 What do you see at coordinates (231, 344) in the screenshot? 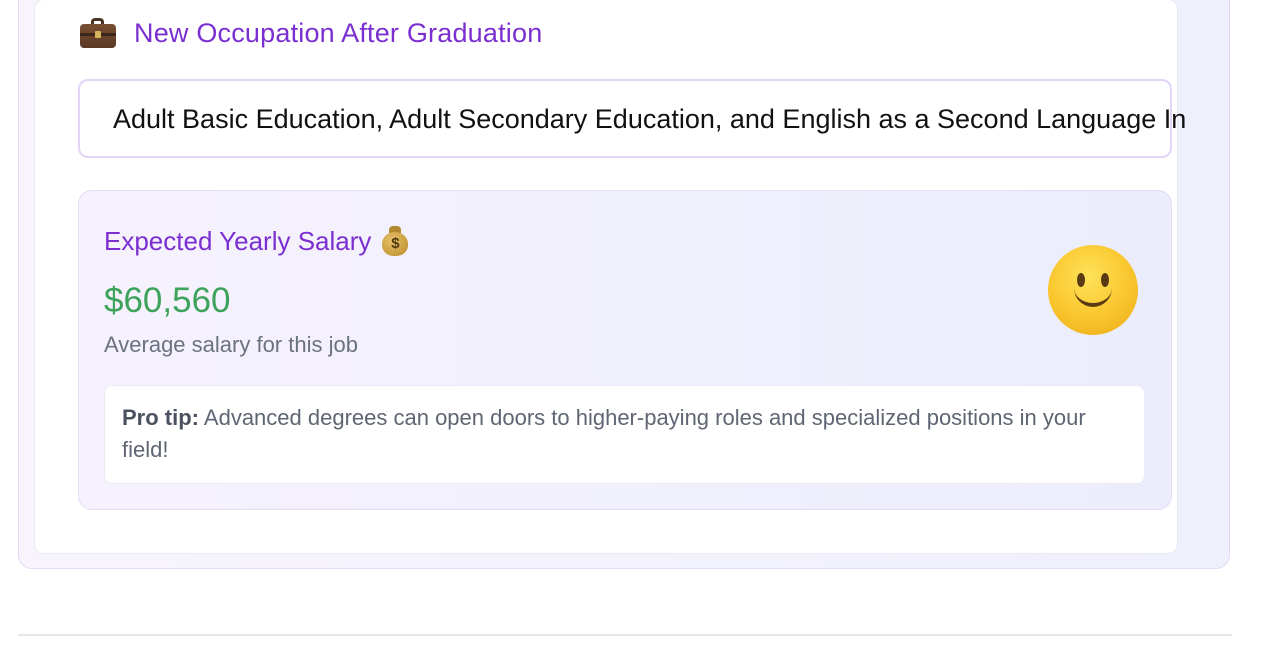
I see `salary-caption: Average salary for this job` at bounding box center [231, 344].